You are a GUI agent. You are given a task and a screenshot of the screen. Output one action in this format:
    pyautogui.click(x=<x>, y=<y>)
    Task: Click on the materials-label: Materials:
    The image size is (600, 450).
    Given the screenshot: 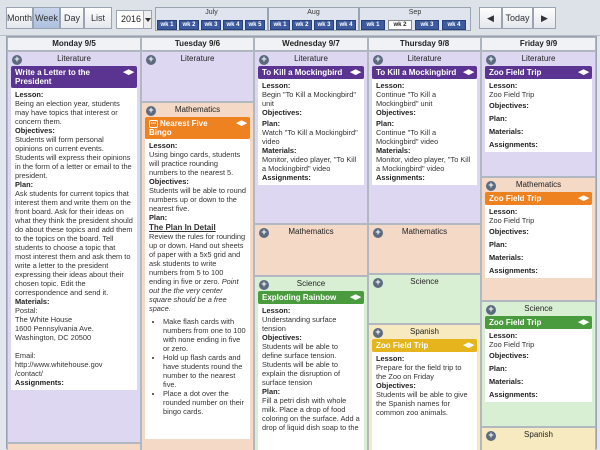 What is the action you would take?
    pyautogui.click(x=506, y=257)
    